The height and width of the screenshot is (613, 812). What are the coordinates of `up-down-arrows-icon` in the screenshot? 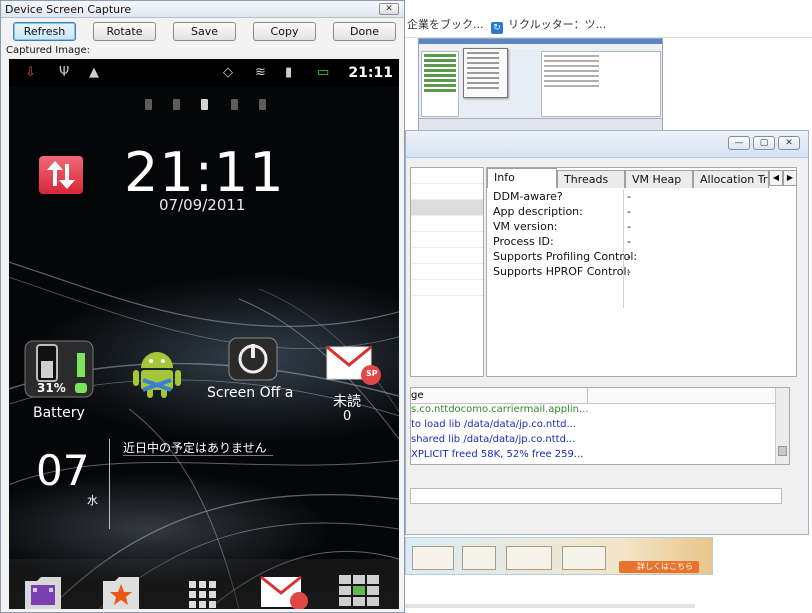 It's located at (61, 175).